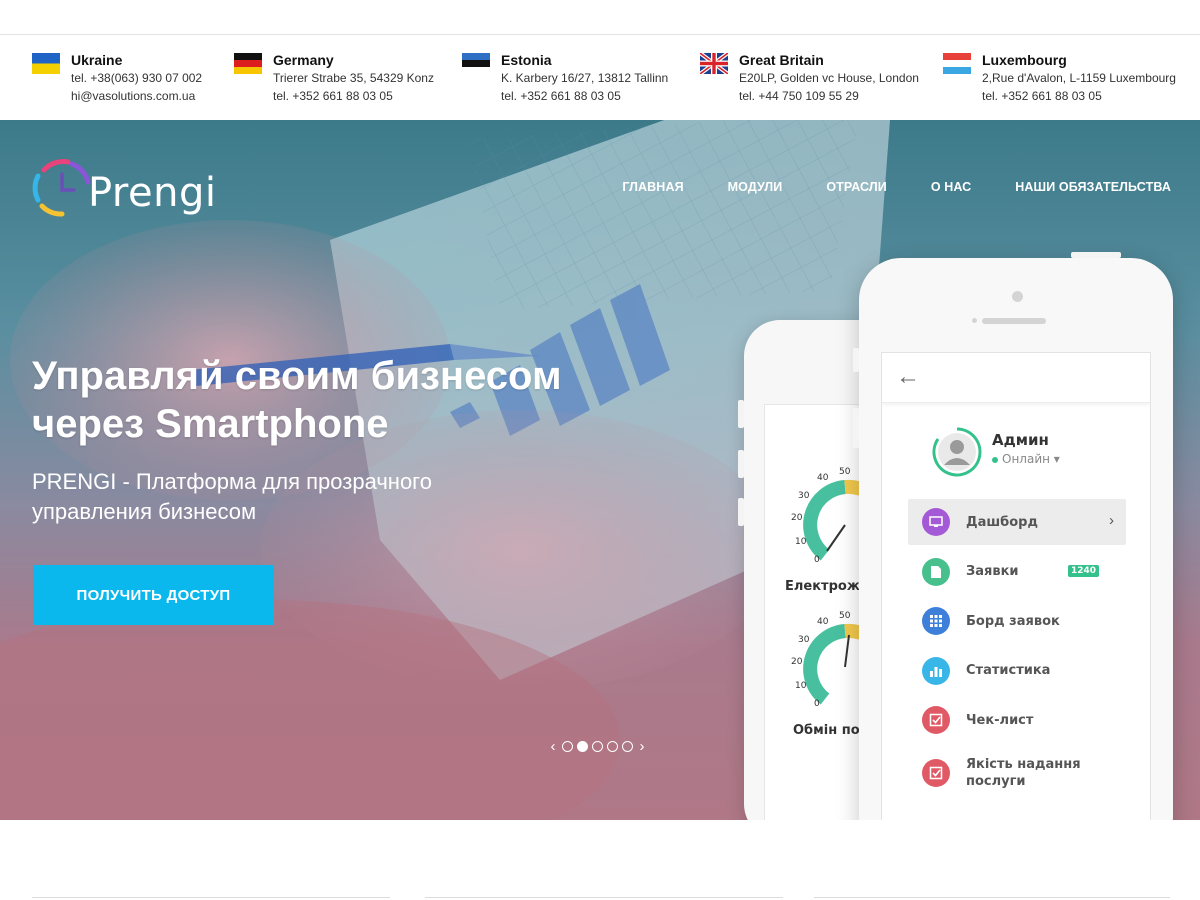 Image resolution: width=1200 pixels, height=900 pixels. Describe the element at coordinates (829, 78) in the screenshot. I see `office-address: E20LP, Golden vc House, London` at that location.